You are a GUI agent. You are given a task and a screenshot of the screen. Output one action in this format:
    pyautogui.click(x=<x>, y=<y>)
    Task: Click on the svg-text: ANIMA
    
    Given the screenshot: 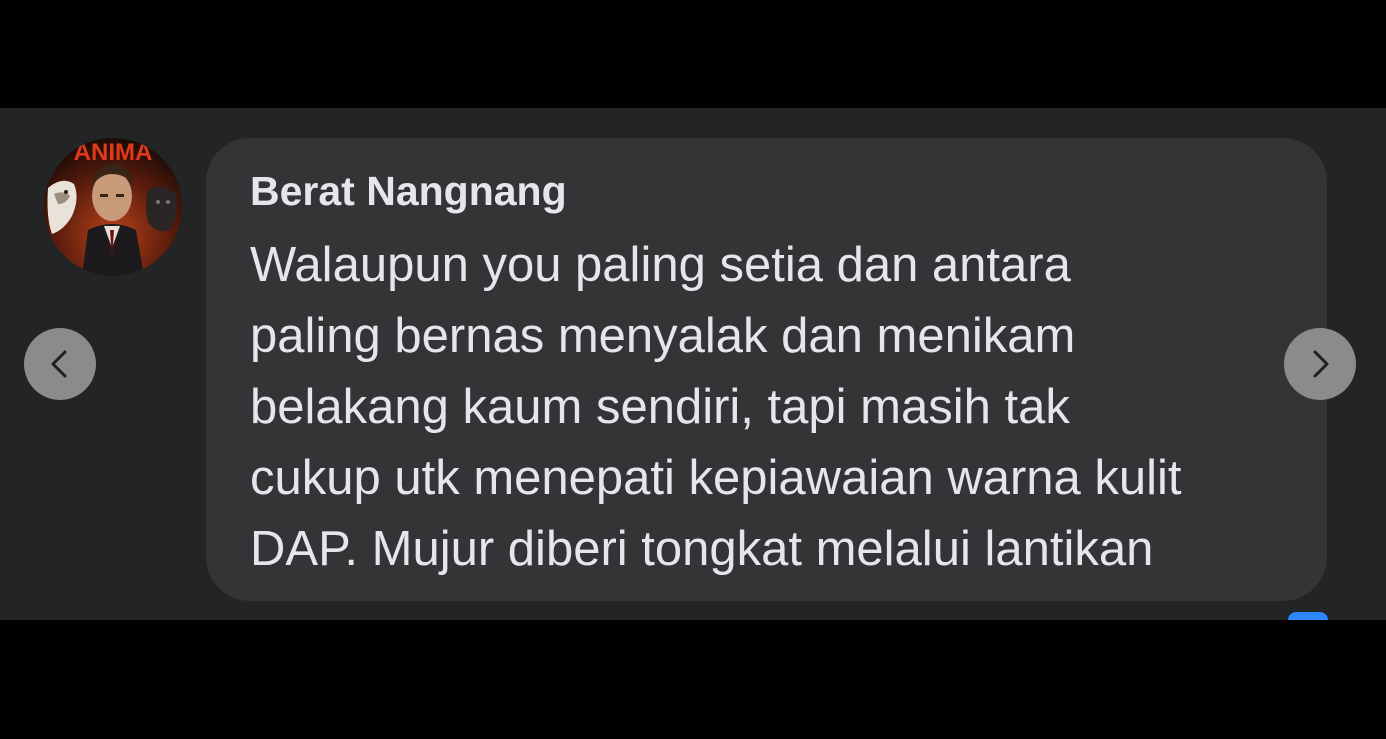 What is the action you would take?
    pyautogui.click(x=113, y=152)
    